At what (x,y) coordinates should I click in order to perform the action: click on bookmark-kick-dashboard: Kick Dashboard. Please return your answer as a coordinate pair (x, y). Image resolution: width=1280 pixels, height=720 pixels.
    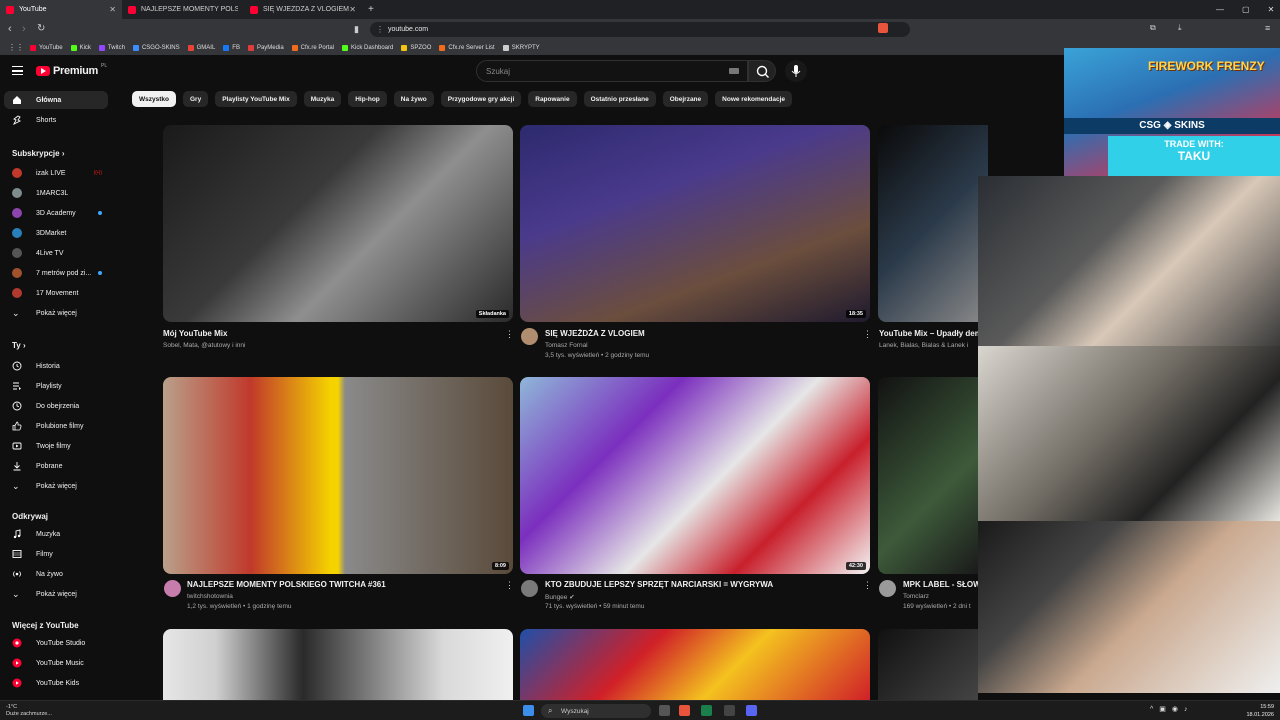
    Looking at the image, I should click on (367, 47).